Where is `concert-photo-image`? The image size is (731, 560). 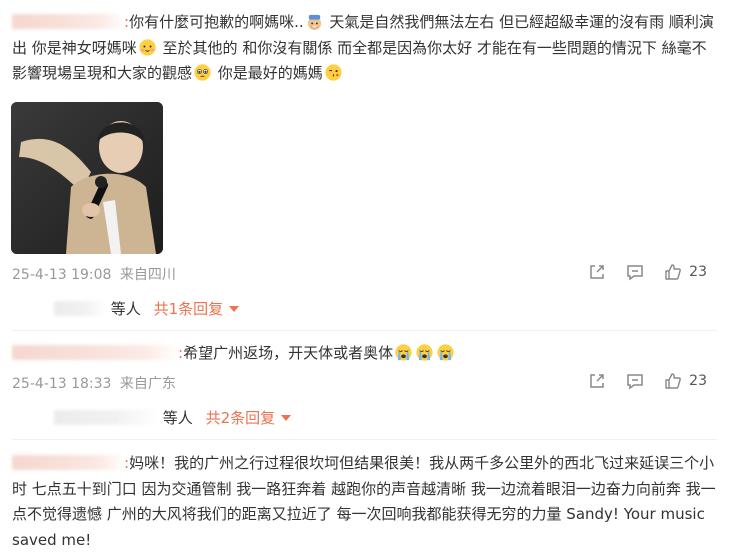
concert-photo-image is located at coordinates (87, 178).